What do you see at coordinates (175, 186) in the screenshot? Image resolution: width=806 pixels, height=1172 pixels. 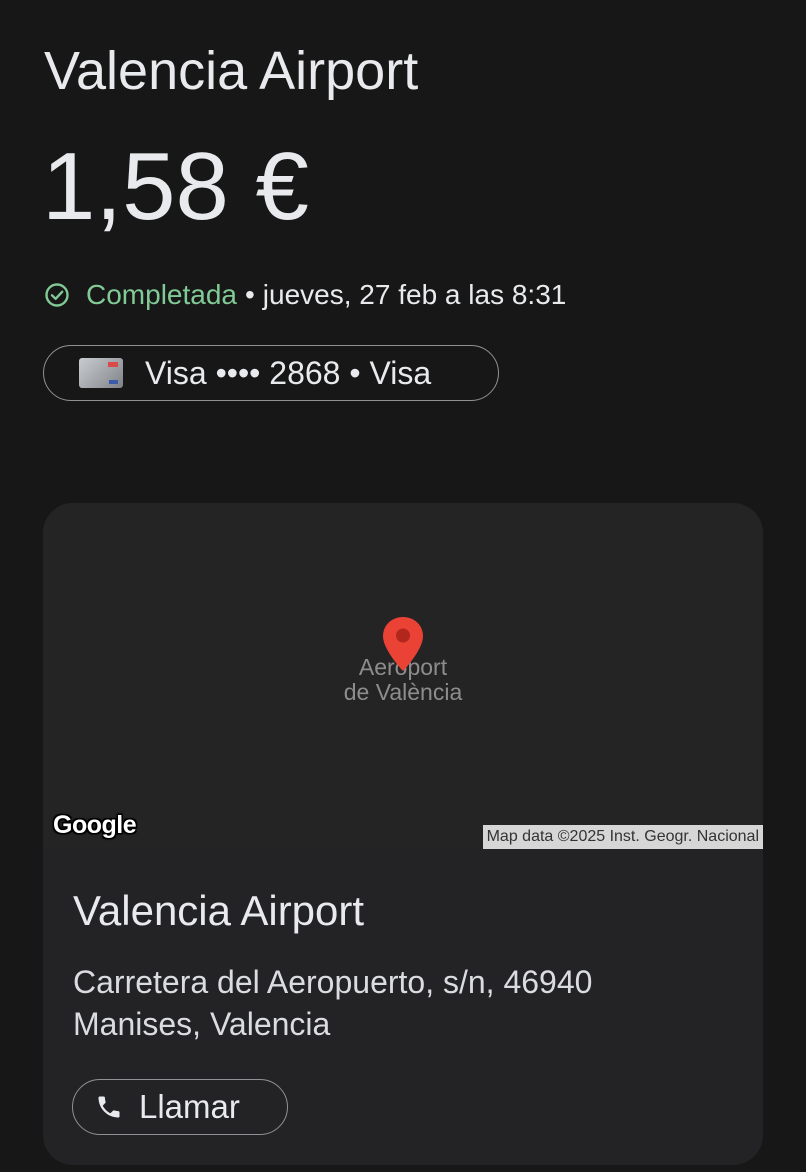 I see `transaction-amount: 1,58 €` at bounding box center [175, 186].